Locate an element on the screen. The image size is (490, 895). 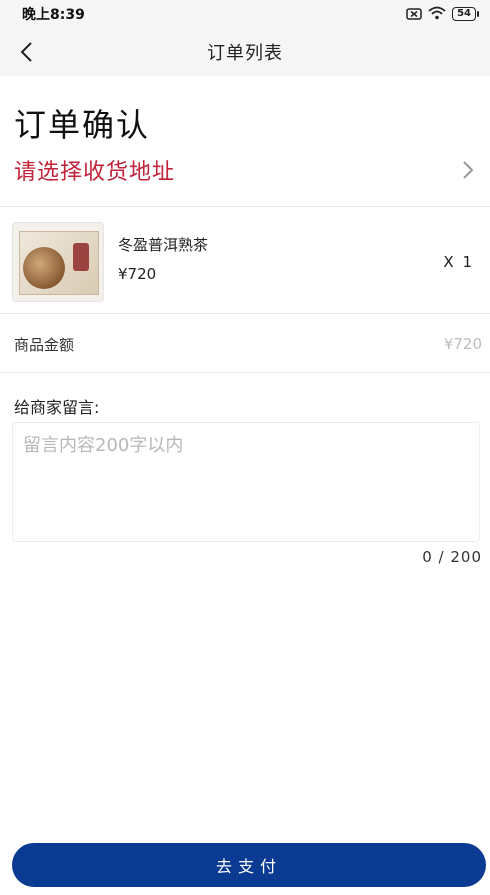
pay-button: 去支付 is located at coordinates (249, 865).